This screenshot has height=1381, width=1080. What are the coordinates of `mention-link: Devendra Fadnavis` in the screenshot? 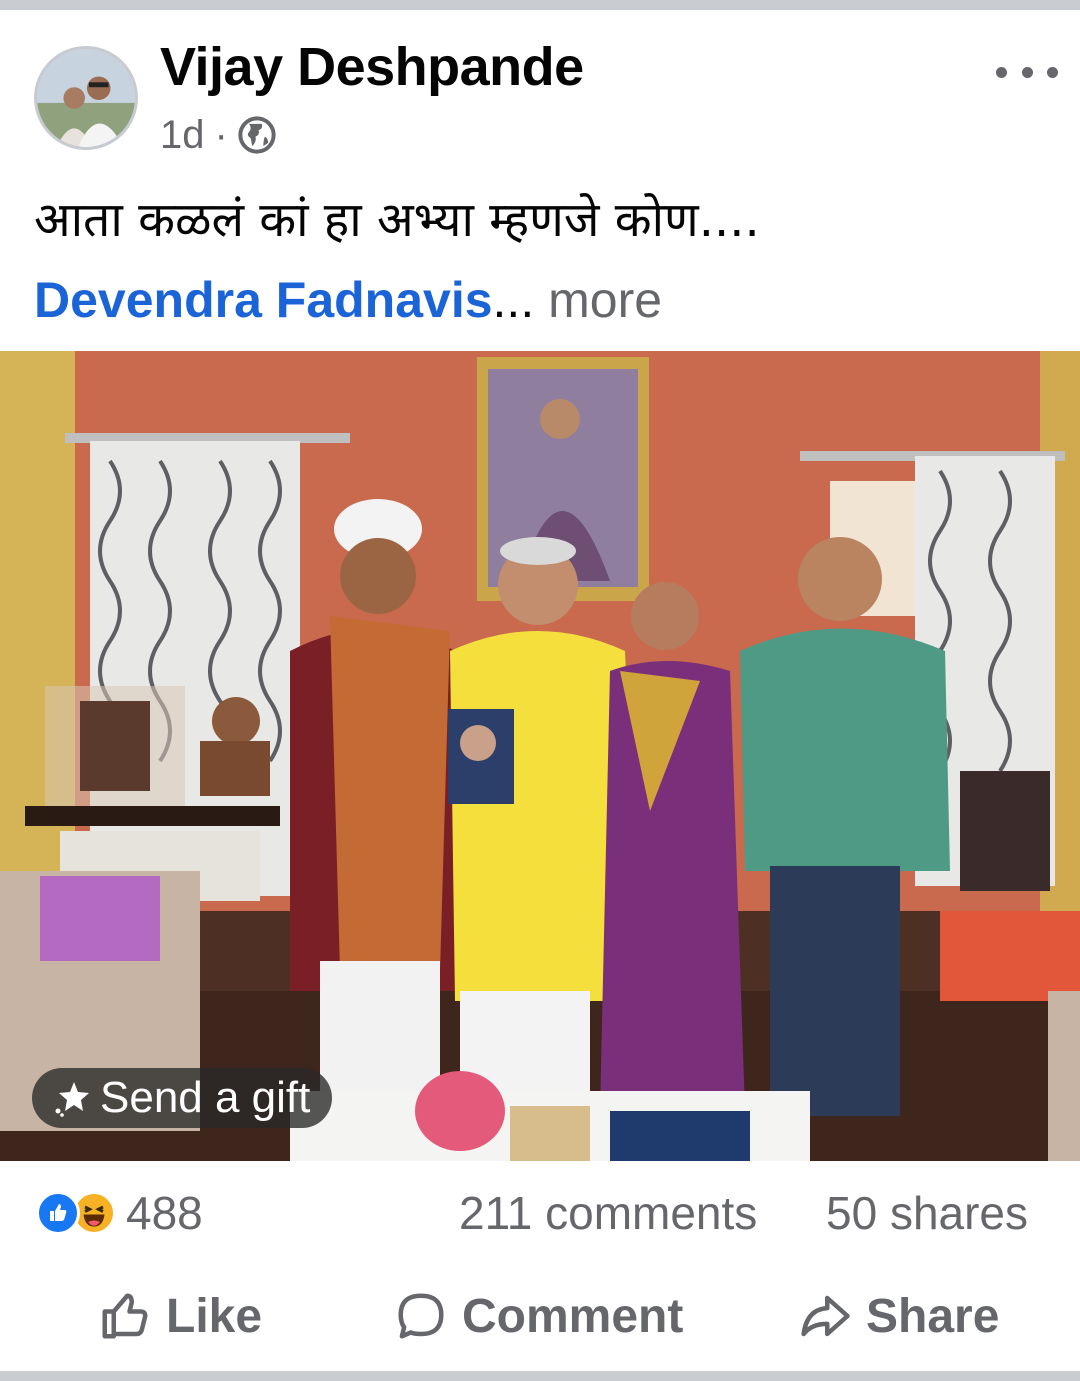 It's located at (263, 300).